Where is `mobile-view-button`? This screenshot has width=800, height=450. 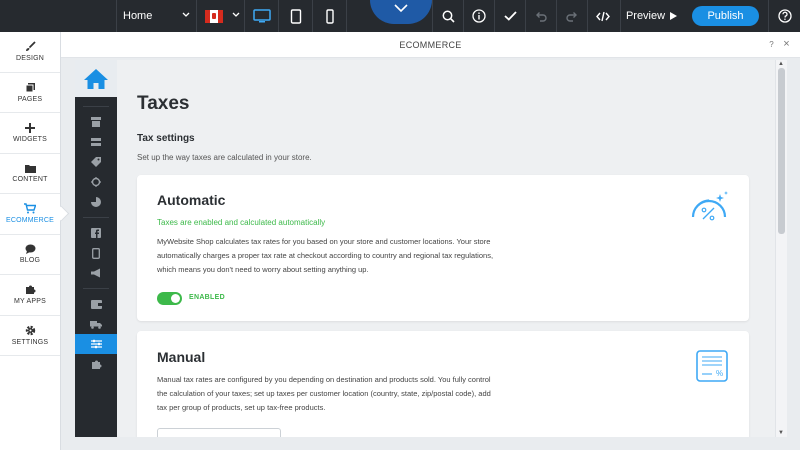 mobile-view-button is located at coordinates (330, 16).